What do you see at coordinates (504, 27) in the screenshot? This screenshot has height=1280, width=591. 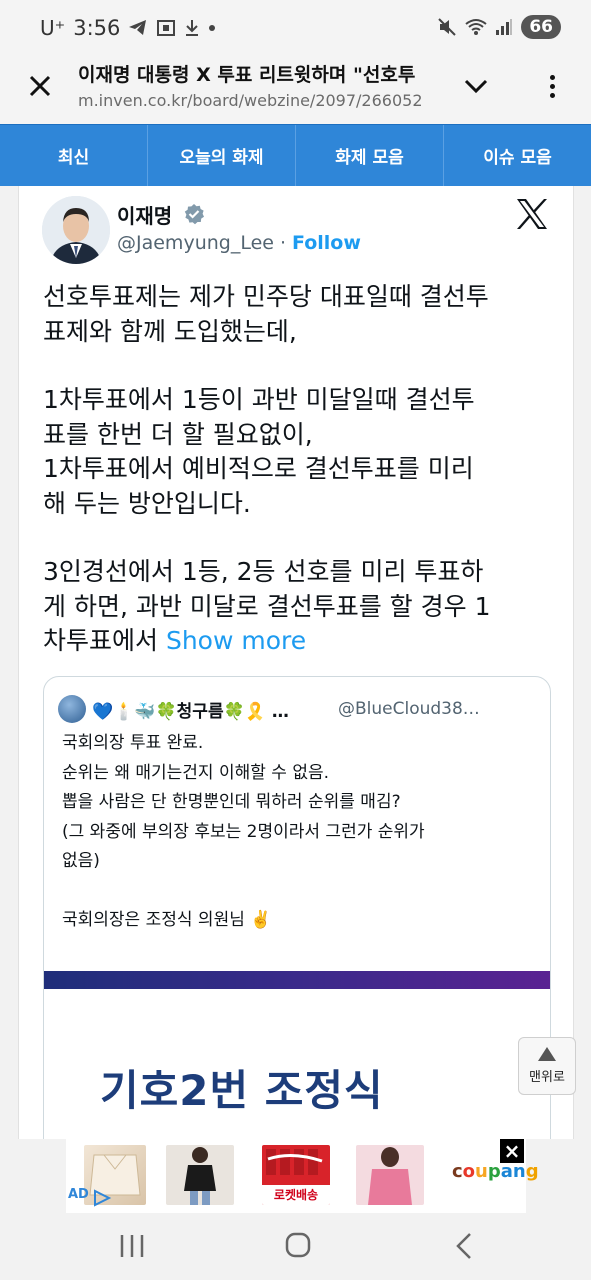 I see `signal-icon` at bounding box center [504, 27].